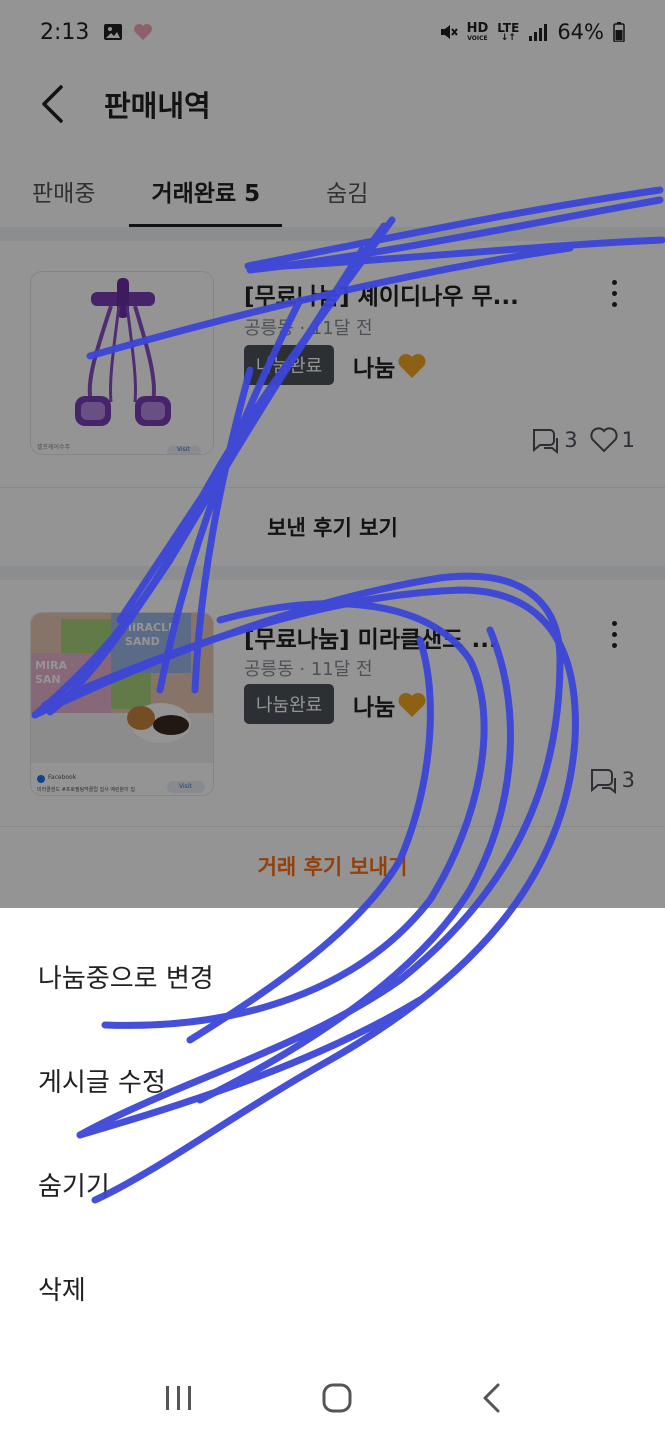 This screenshot has width=665, height=1440. What do you see at coordinates (337, 1398) in the screenshot?
I see `home-icon` at bounding box center [337, 1398].